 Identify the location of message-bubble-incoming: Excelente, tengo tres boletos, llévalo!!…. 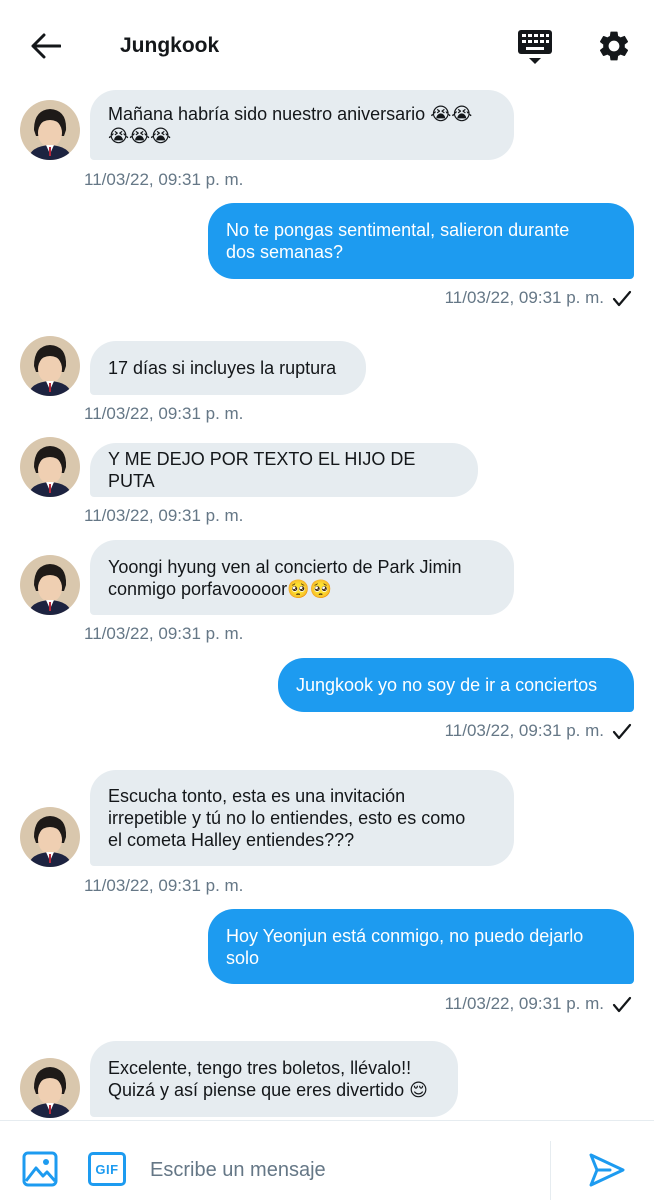
(274, 1079).